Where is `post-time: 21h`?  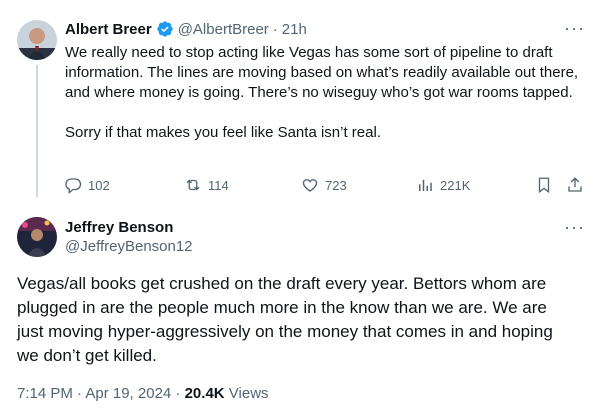 post-time: 21h is located at coordinates (294, 29).